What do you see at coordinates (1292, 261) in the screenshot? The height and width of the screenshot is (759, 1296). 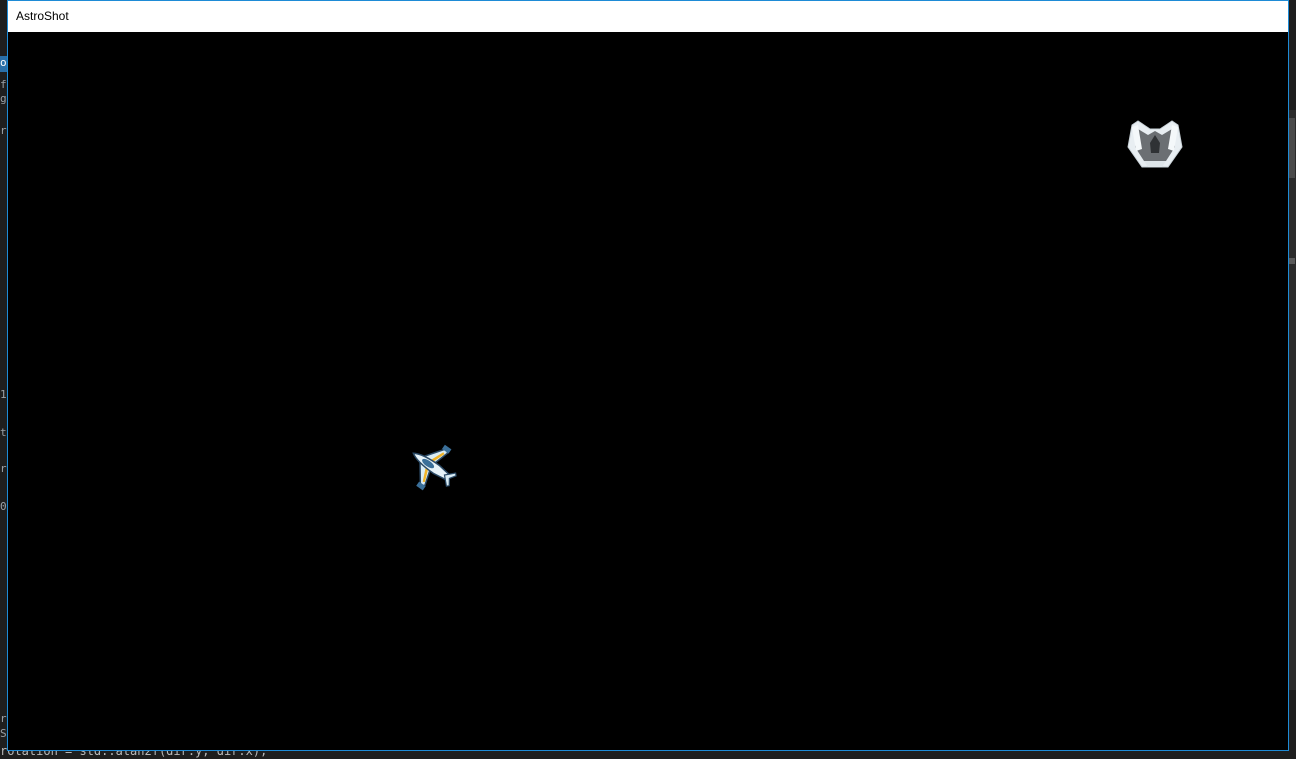 I see `editor-scrollbar-marker` at bounding box center [1292, 261].